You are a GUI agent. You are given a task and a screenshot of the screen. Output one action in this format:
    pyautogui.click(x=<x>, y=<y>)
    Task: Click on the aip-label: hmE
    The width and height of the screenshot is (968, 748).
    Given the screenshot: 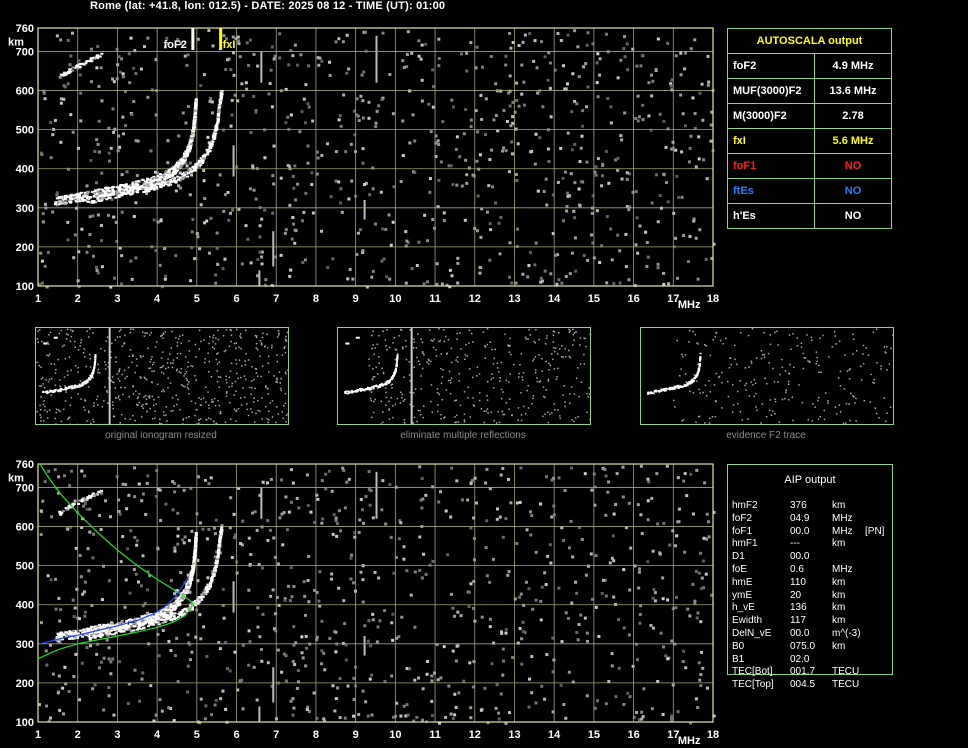 What is the action you would take?
    pyautogui.click(x=742, y=582)
    